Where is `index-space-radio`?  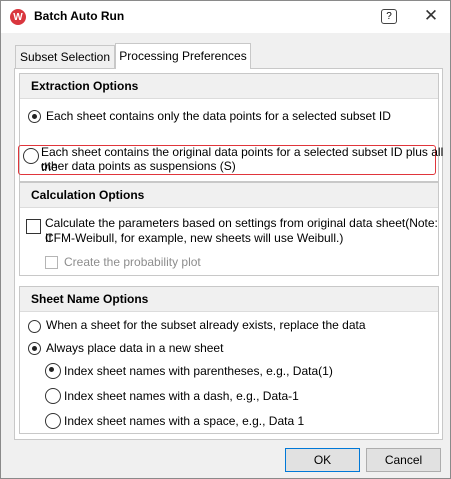
index-space-radio is located at coordinates (53, 421).